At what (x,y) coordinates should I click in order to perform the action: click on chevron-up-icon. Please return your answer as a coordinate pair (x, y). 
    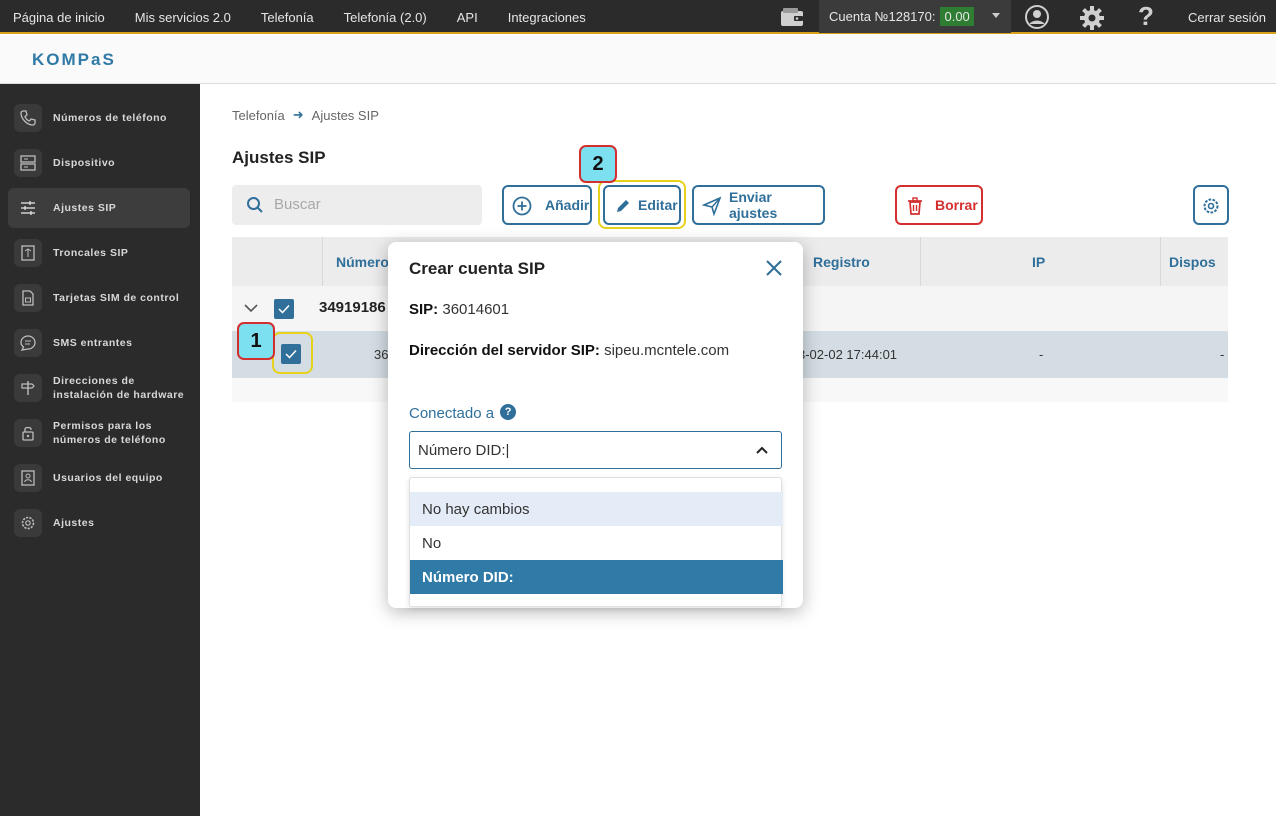
    Looking at the image, I should click on (762, 450).